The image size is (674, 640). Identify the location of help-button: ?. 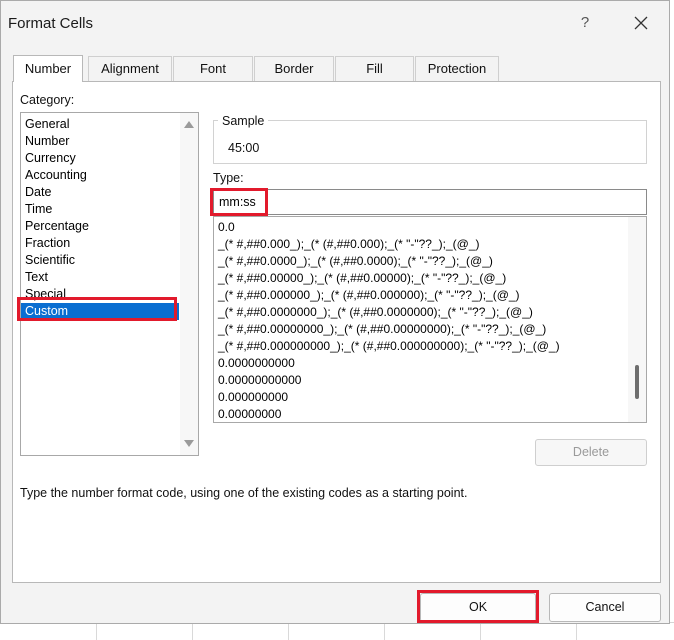
(585, 23).